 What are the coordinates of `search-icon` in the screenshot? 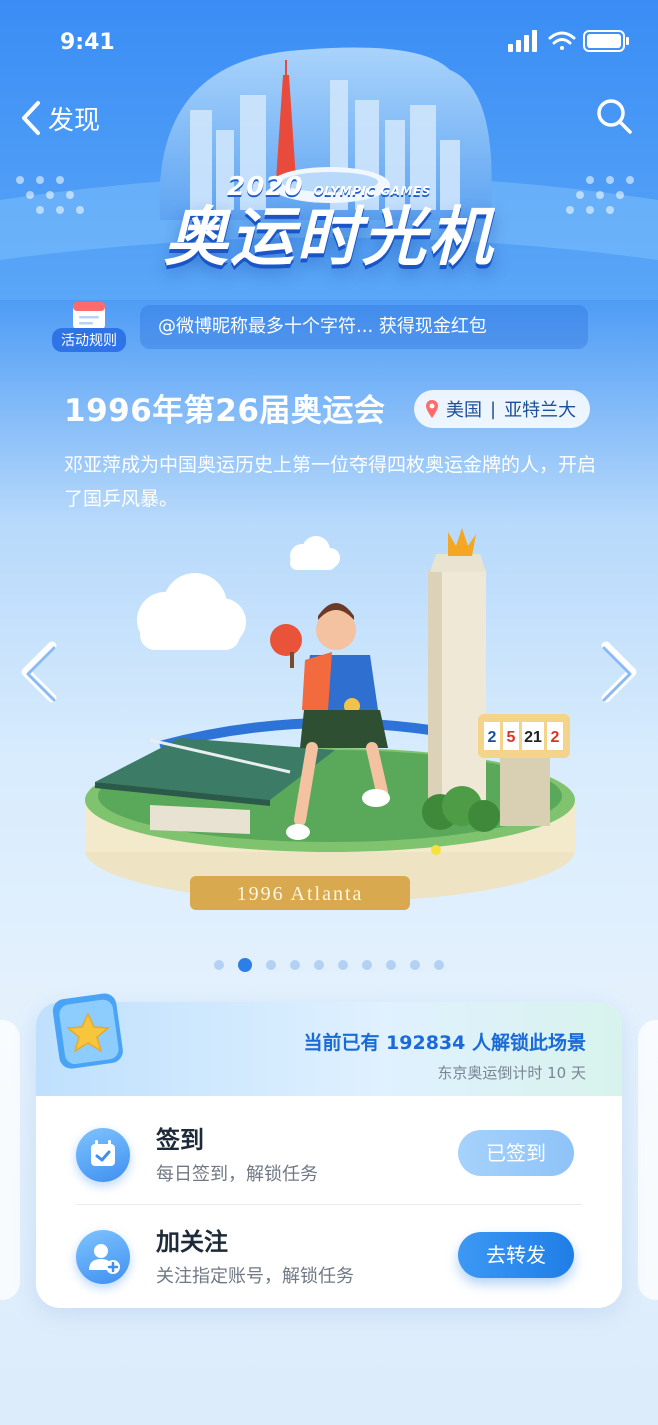 It's located at (614, 116).